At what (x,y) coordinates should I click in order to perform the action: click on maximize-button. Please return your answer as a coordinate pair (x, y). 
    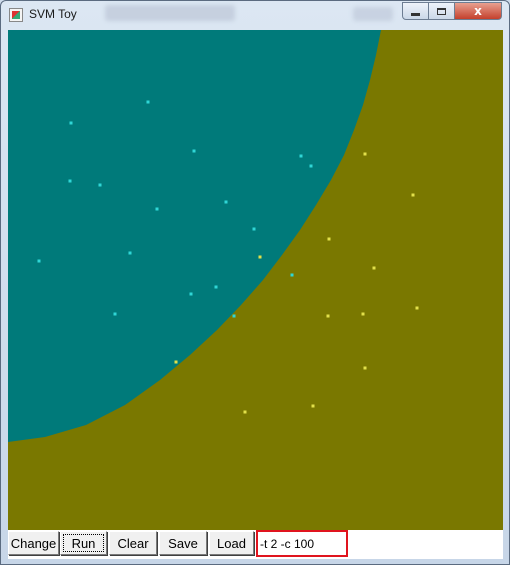
    Looking at the image, I should click on (441, 11).